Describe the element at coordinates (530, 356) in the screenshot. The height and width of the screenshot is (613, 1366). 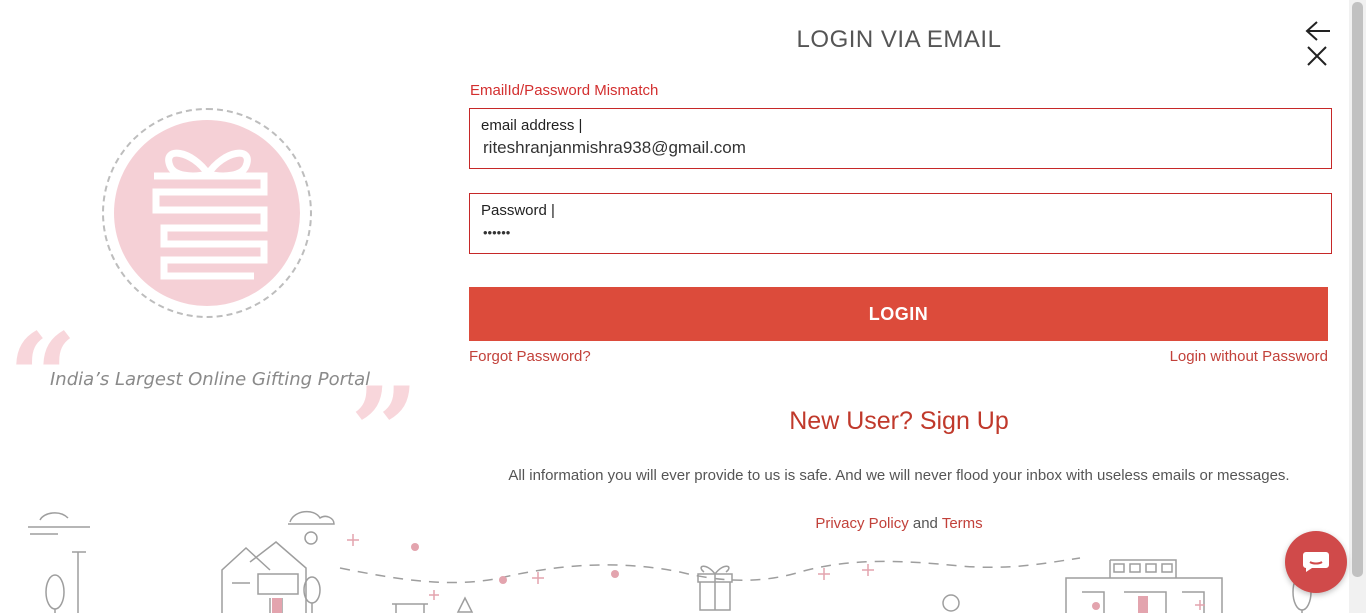
I see `forgot-password-link: Forgot Password?` at that location.